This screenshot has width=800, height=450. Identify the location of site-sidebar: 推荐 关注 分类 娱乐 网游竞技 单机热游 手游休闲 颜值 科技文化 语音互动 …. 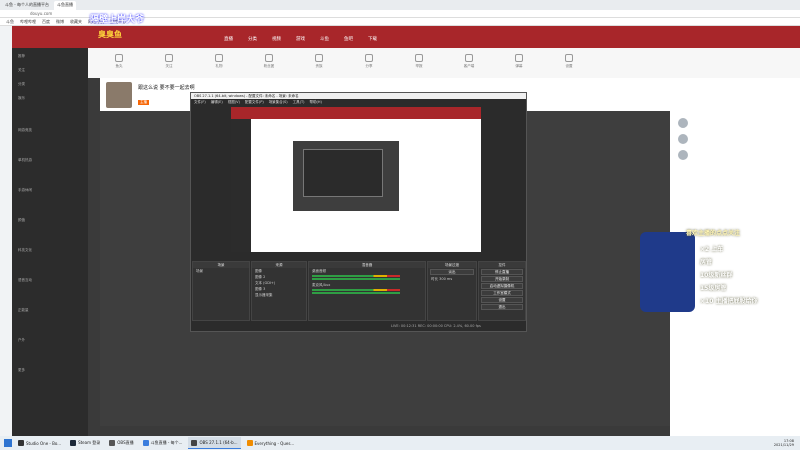
(50, 242).